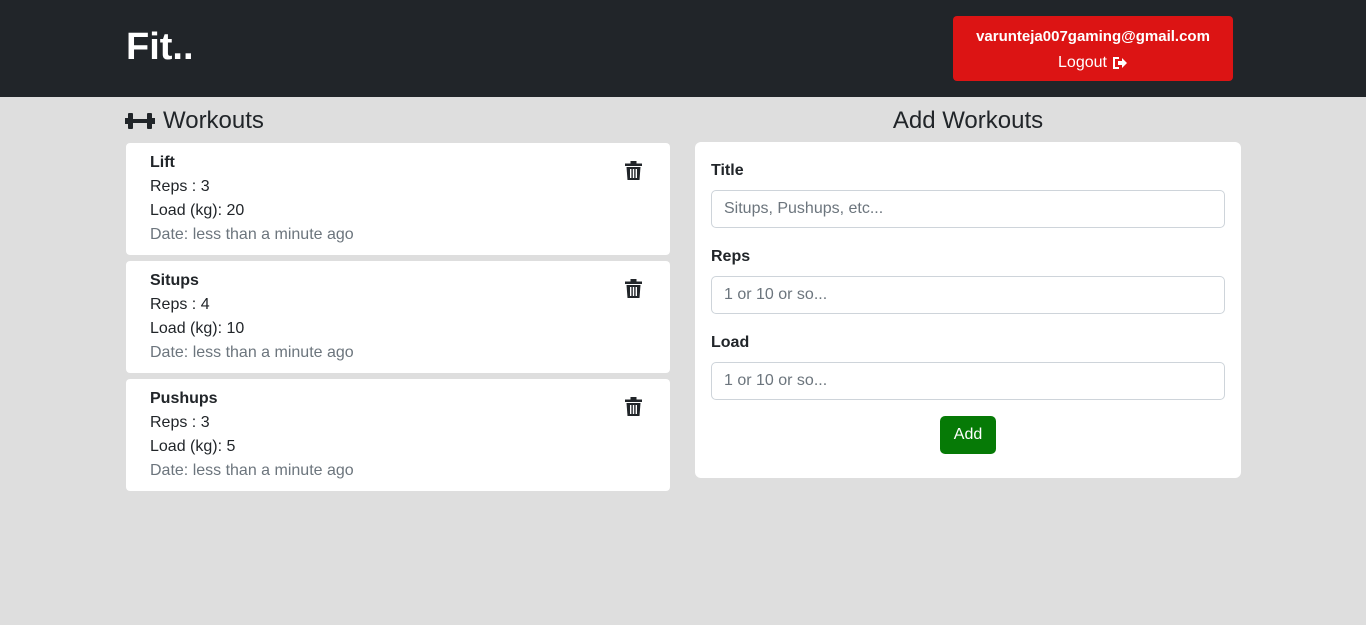 Image resolution: width=1366 pixels, height=625 pixels. What do you see at coordinates (968, 120) in the screenshot?
I see `add-workouts-heading: Add Workouts` at bounding box center [968, 120].